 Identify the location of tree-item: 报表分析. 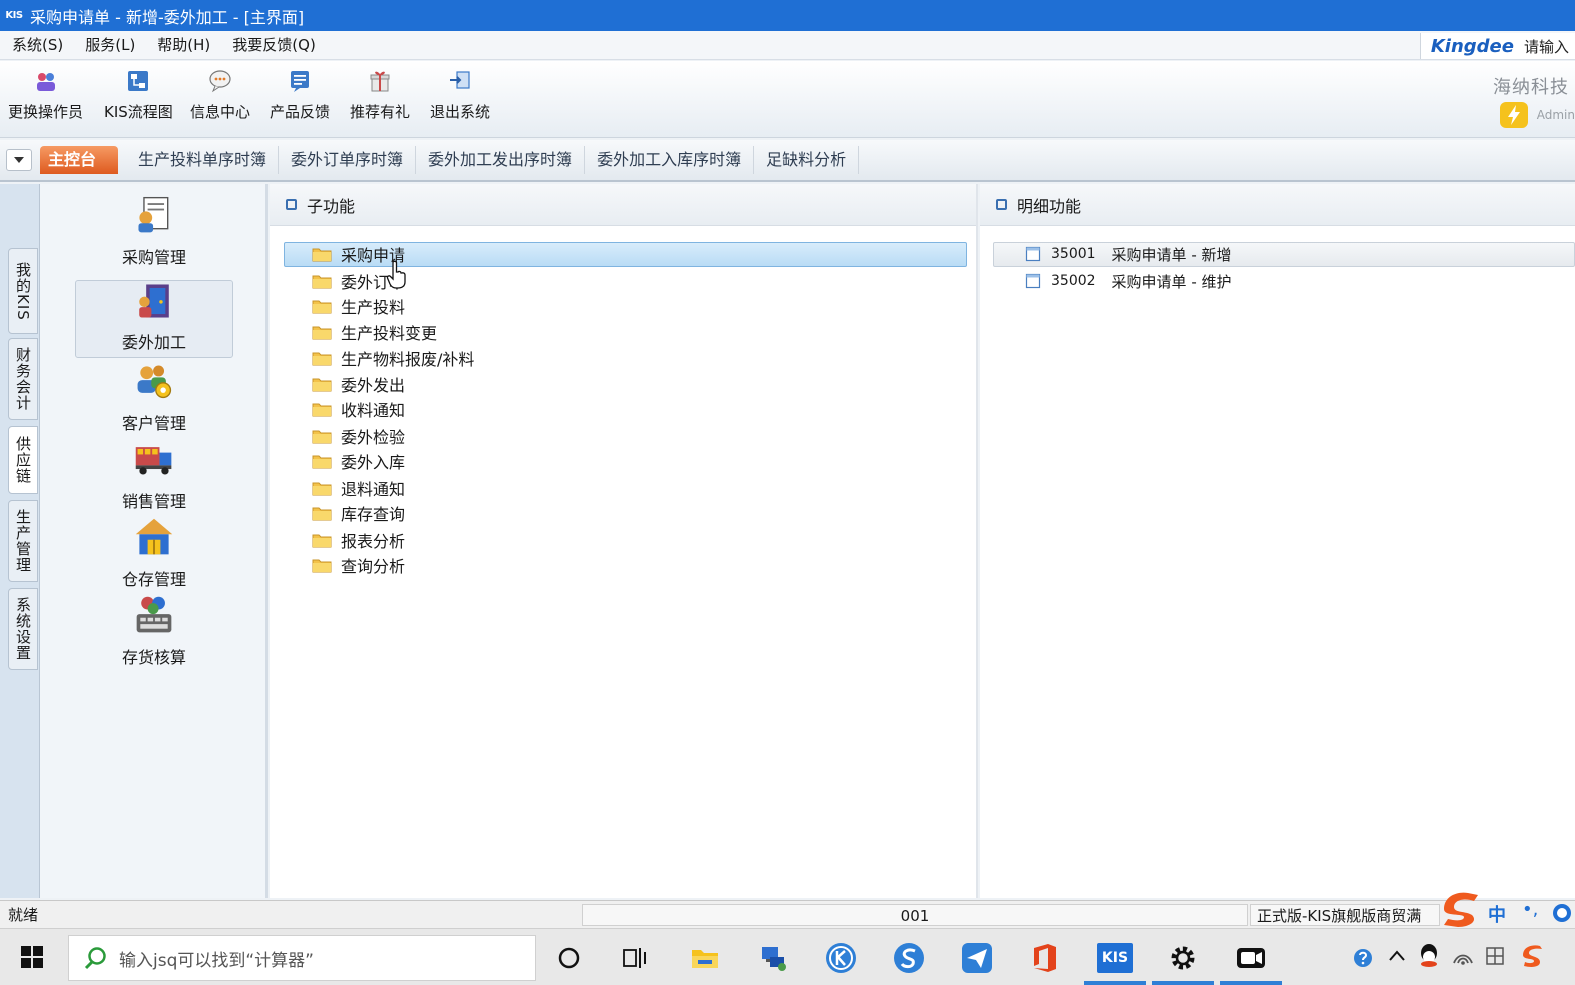
(358, 540).